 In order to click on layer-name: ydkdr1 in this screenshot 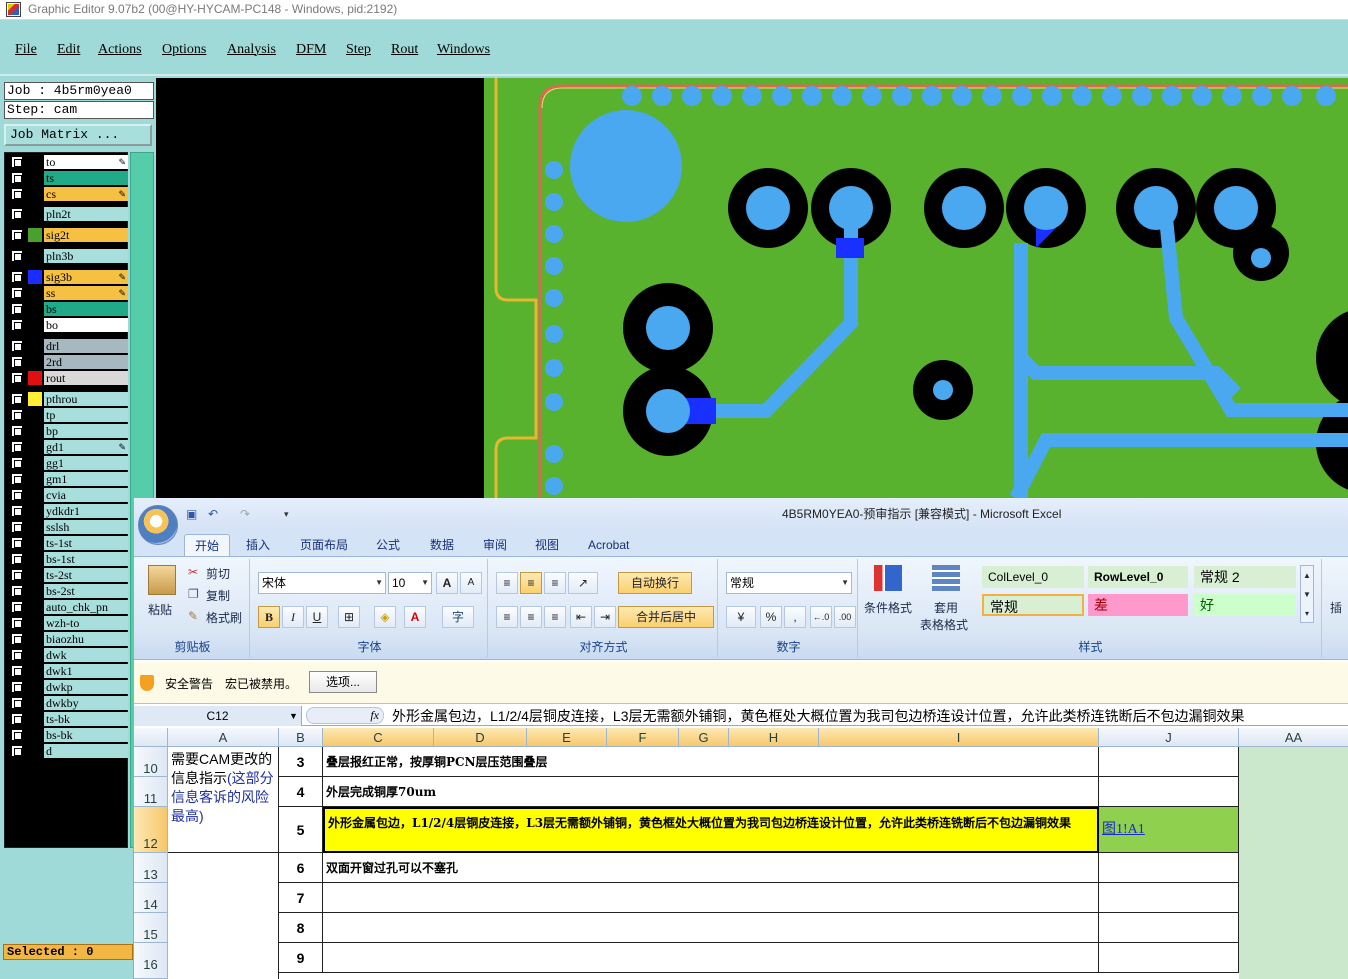, I will do `click(86, 511)`.